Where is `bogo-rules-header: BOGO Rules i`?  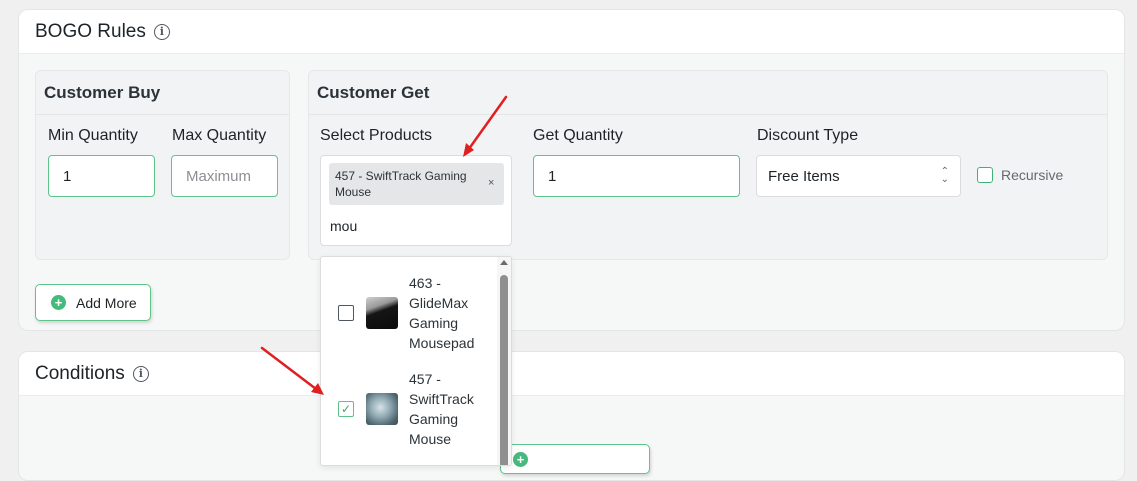 bogo-rules-header: BOGO Rules i is located at coordinates (571, 32).